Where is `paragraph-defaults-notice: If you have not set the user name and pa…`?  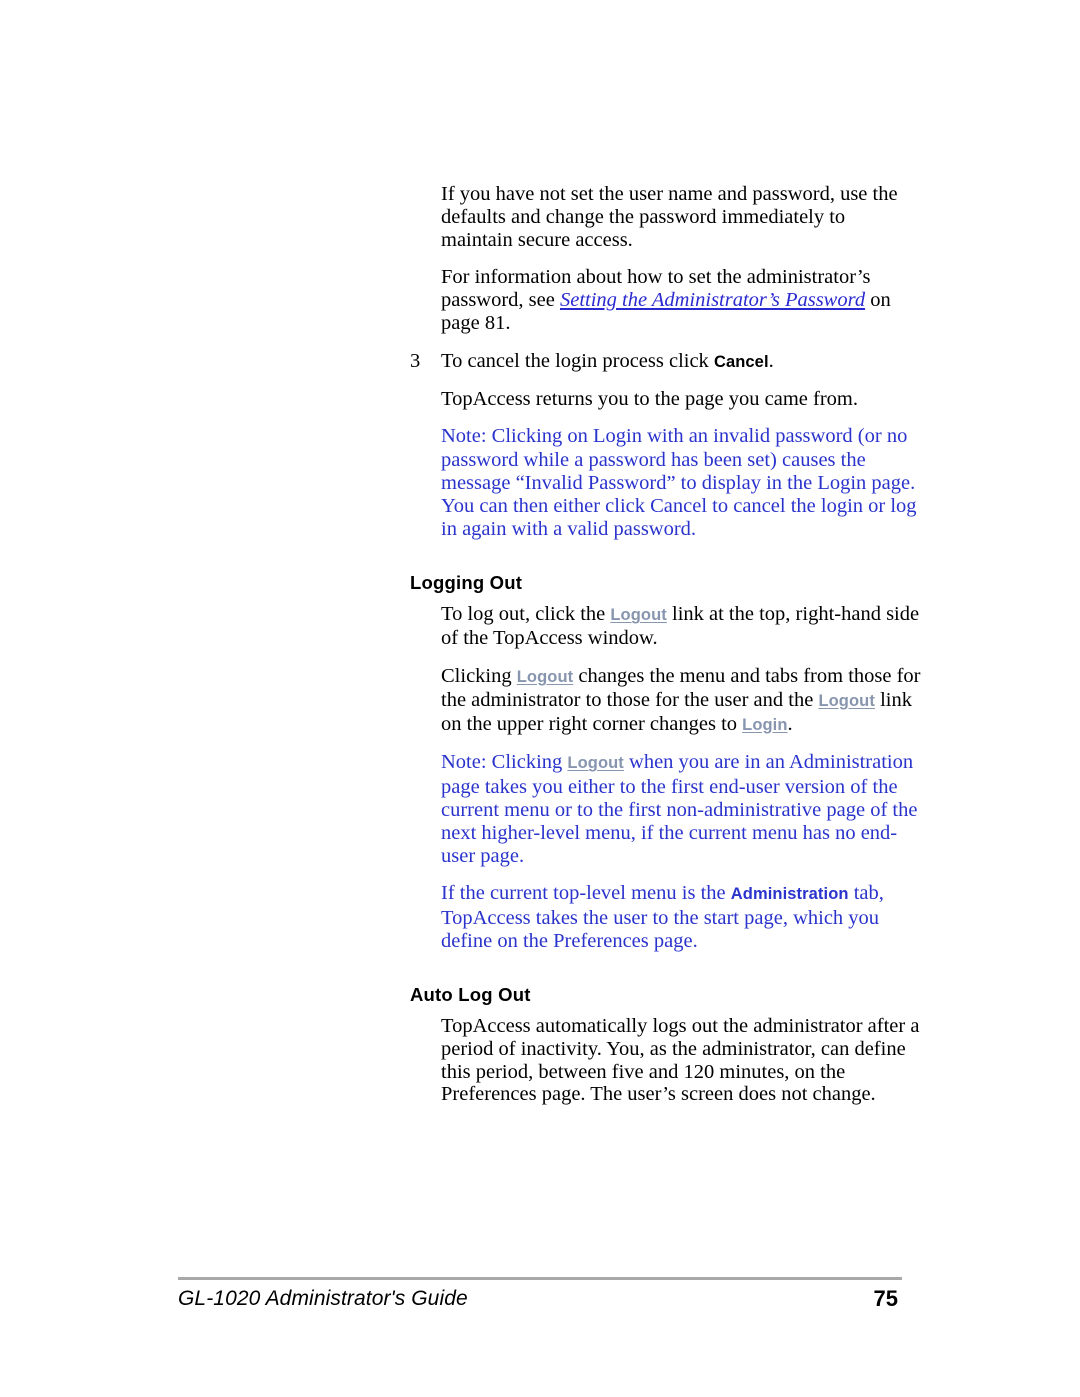 paragraph-defaults-notice: If you have not set the user name and pa… is located at coordinates (669, 217).